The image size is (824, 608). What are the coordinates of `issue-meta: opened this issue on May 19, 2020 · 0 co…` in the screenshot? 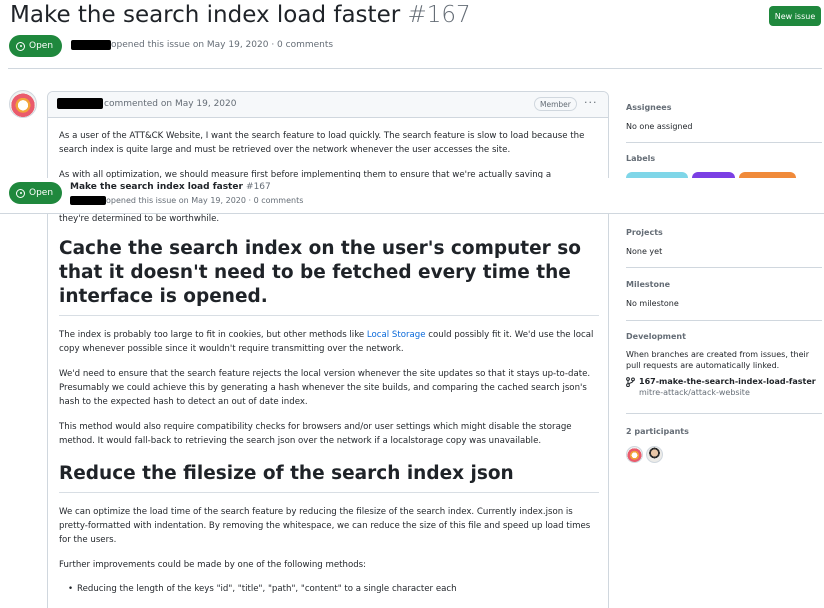 It's located at (202, 45).